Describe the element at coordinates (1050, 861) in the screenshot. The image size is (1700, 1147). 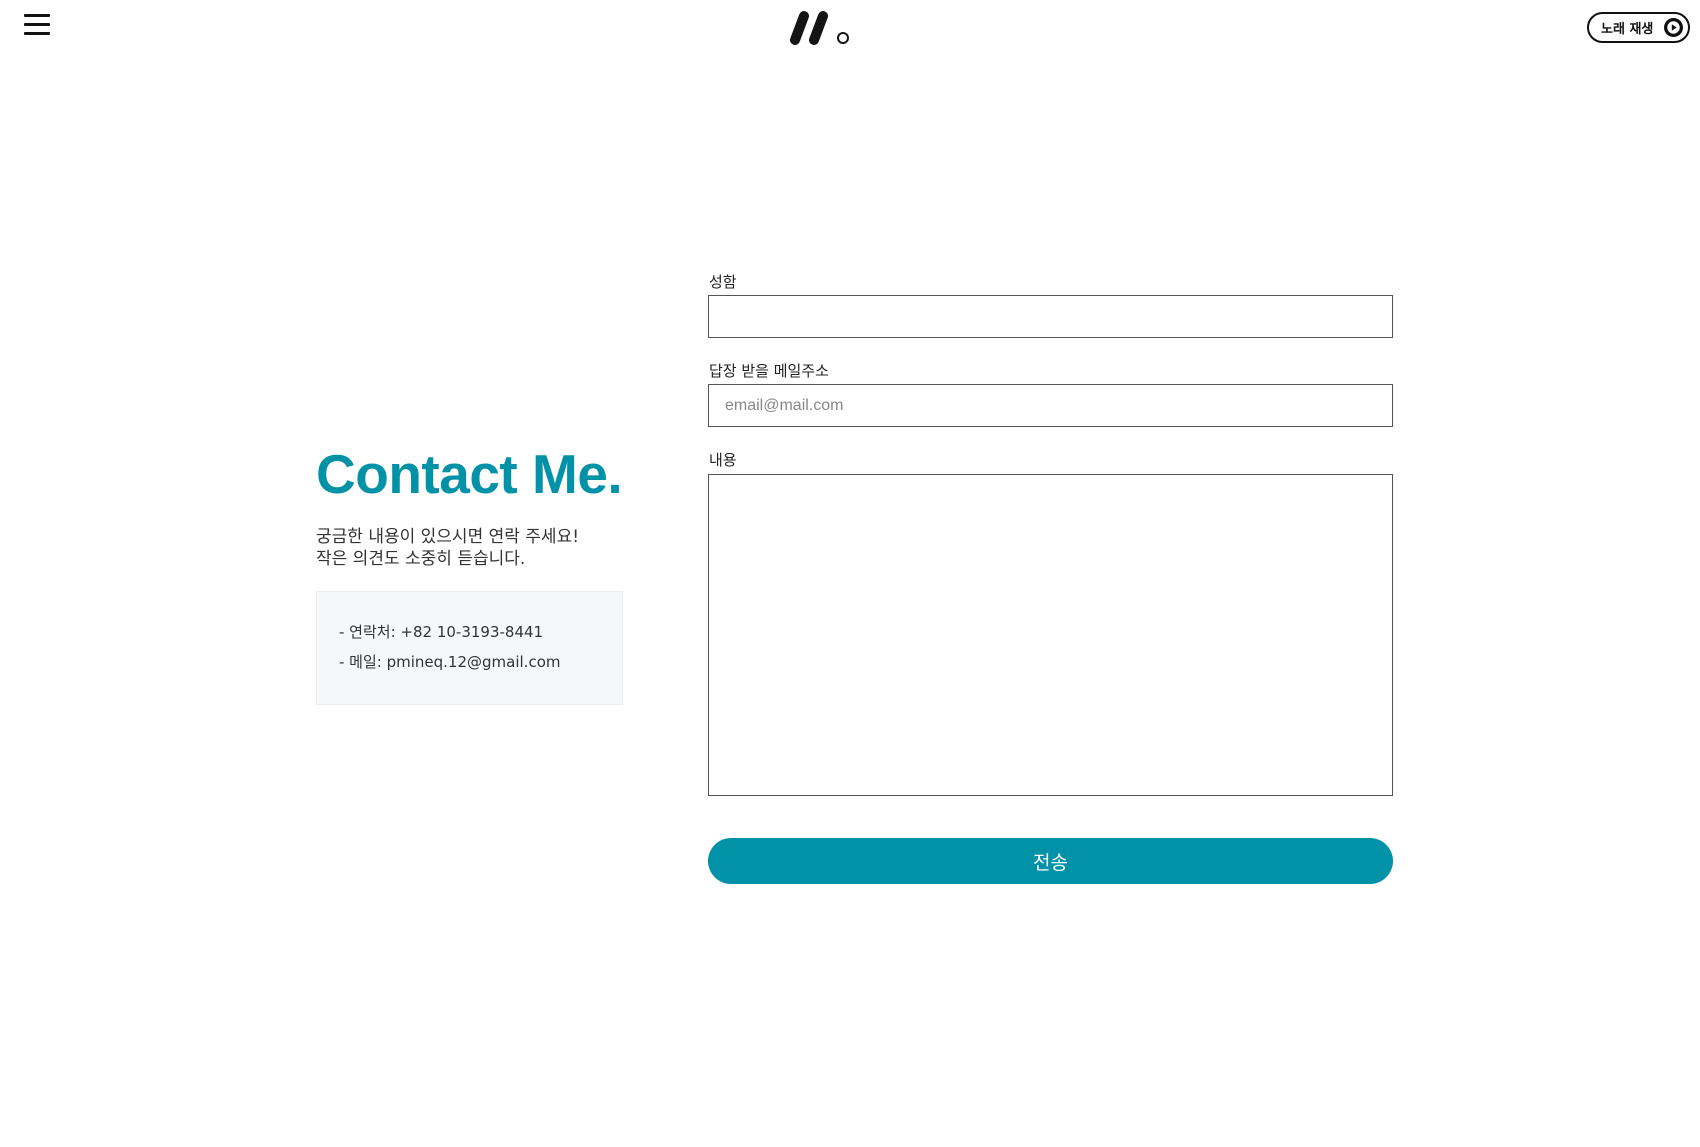
I see `submit-button: 전송` at that location.